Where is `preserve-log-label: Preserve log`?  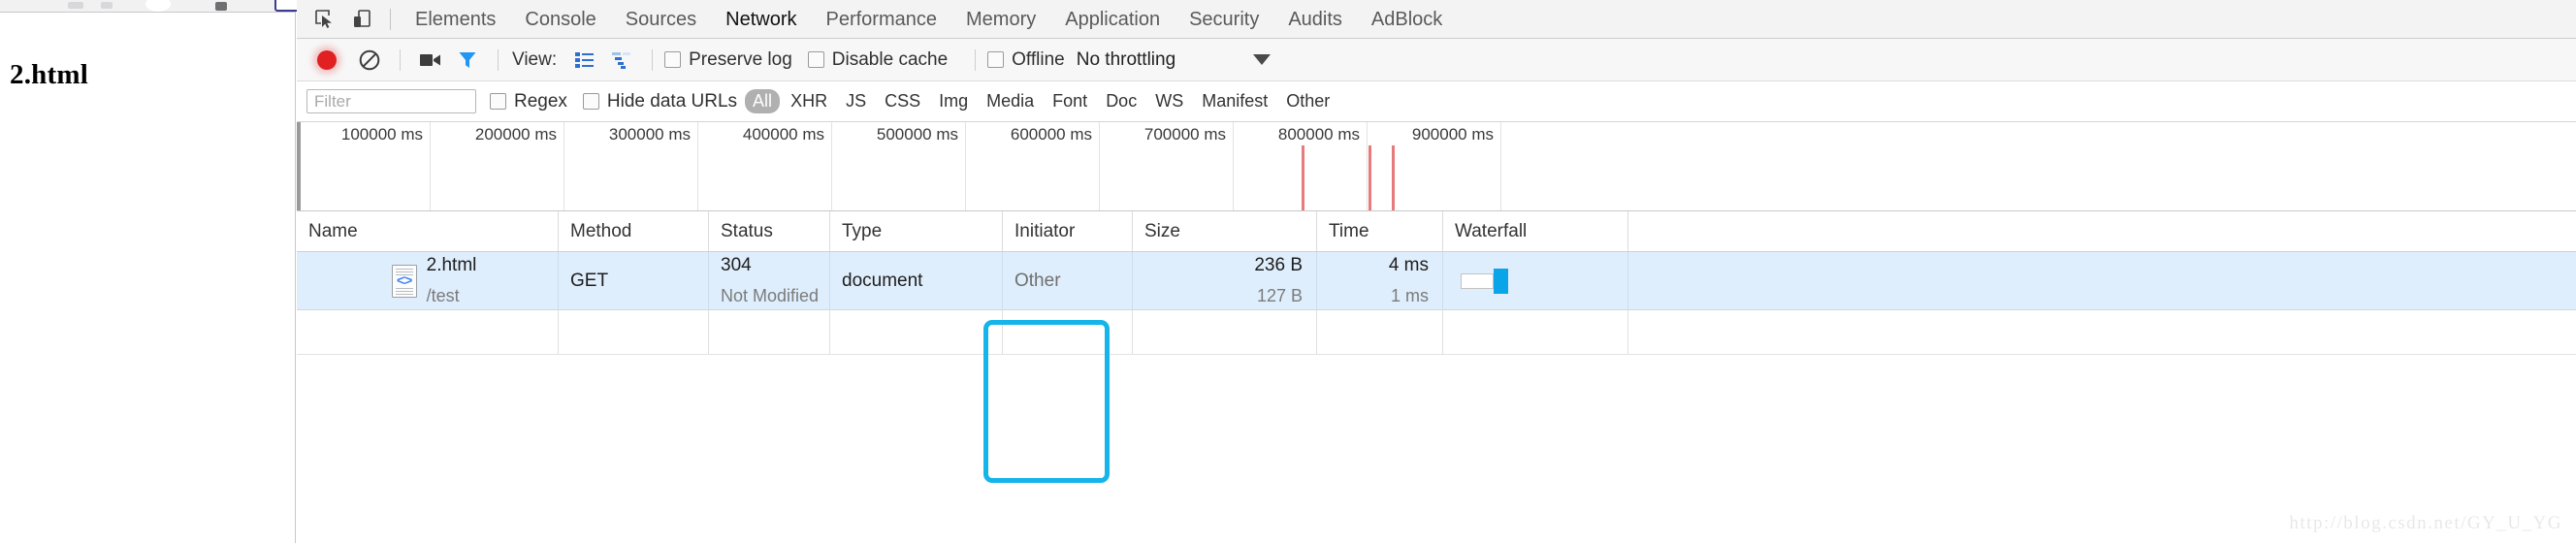 preserve-log-label: Preserve log is located at coordinates (740, 59).